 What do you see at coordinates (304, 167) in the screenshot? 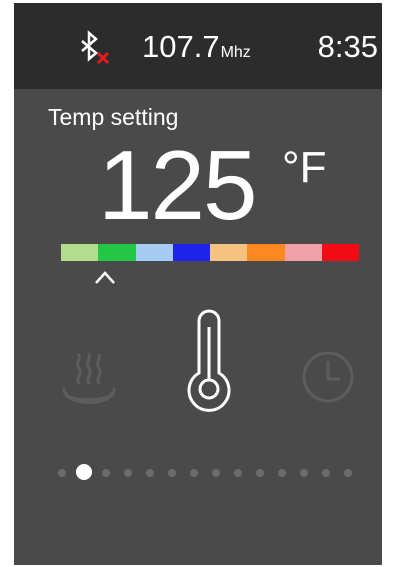
I see `temperature-unit: °F` at bounding box center [304, 167].